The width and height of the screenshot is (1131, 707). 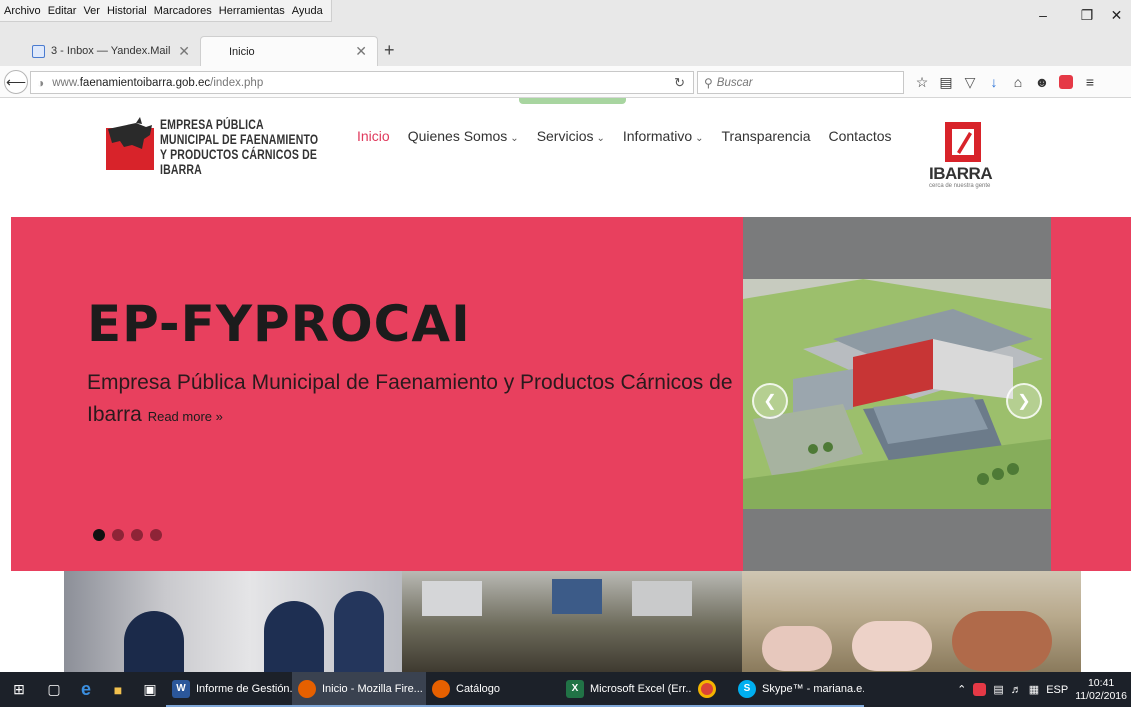 I want to click on downloads-icon: ↓, so click(x=994, y=82).